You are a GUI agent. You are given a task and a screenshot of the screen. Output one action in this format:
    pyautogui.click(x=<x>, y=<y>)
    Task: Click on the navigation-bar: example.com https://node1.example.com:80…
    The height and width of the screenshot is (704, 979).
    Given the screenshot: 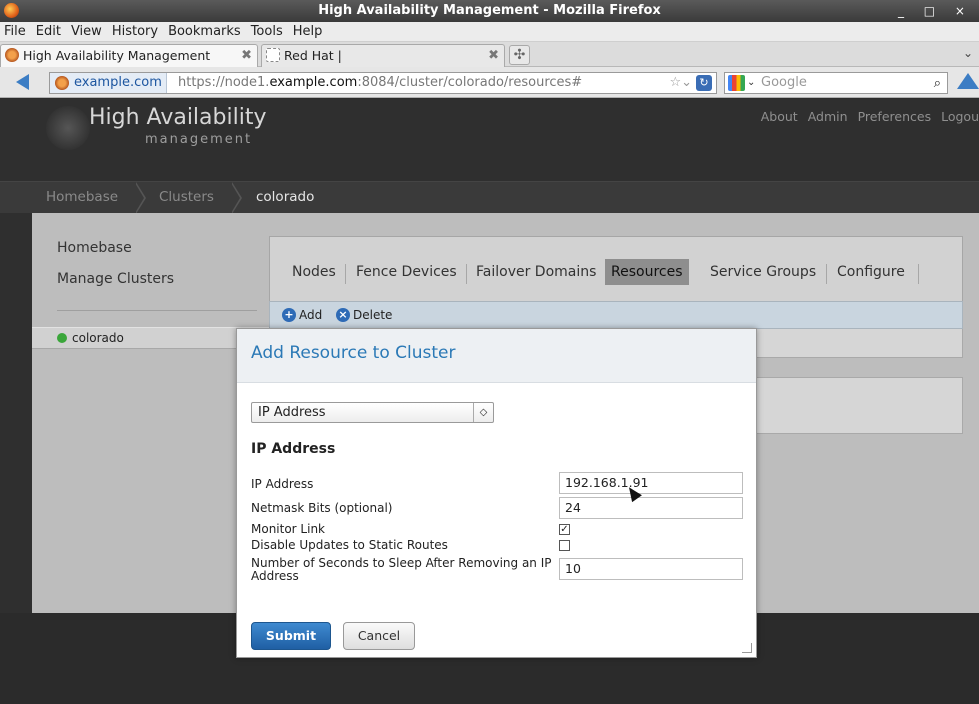 What is the action you would take?
    pyautogui.click(x=489, y=82)
    